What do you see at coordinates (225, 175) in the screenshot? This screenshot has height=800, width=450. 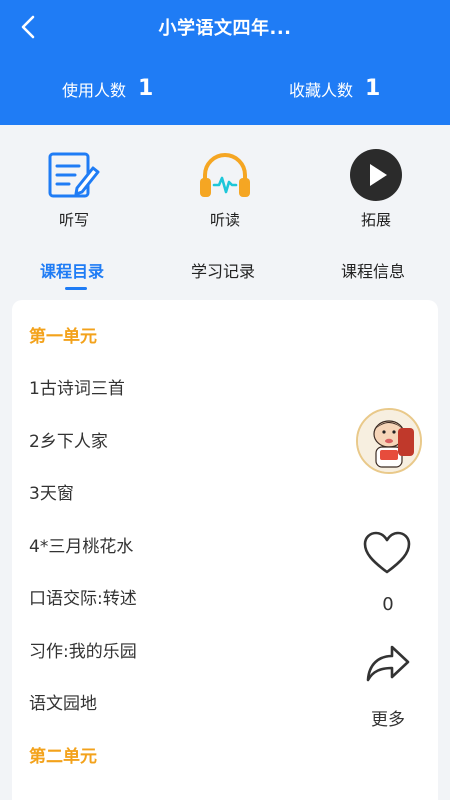 I see `headphones-icon` at bounding box center [225, 175].